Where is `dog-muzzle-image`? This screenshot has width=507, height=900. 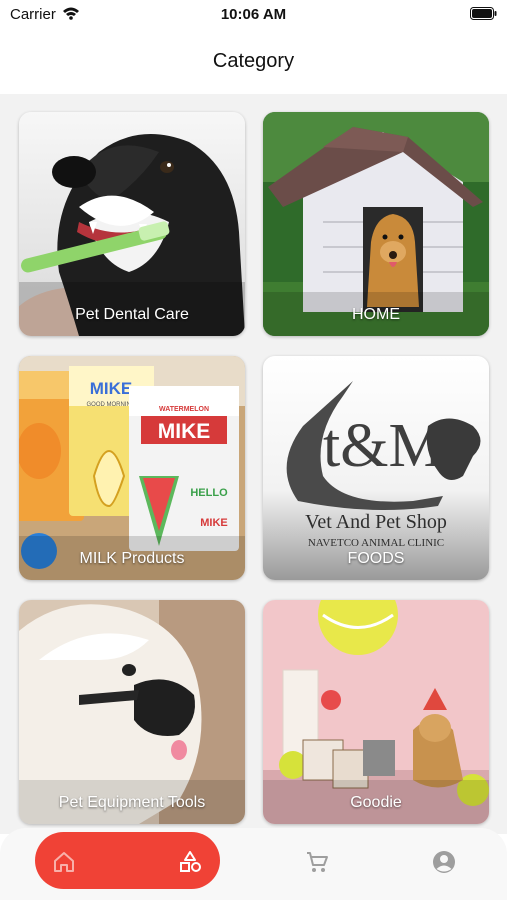
dog-muzzle-image is located at coordinates (132, 712).